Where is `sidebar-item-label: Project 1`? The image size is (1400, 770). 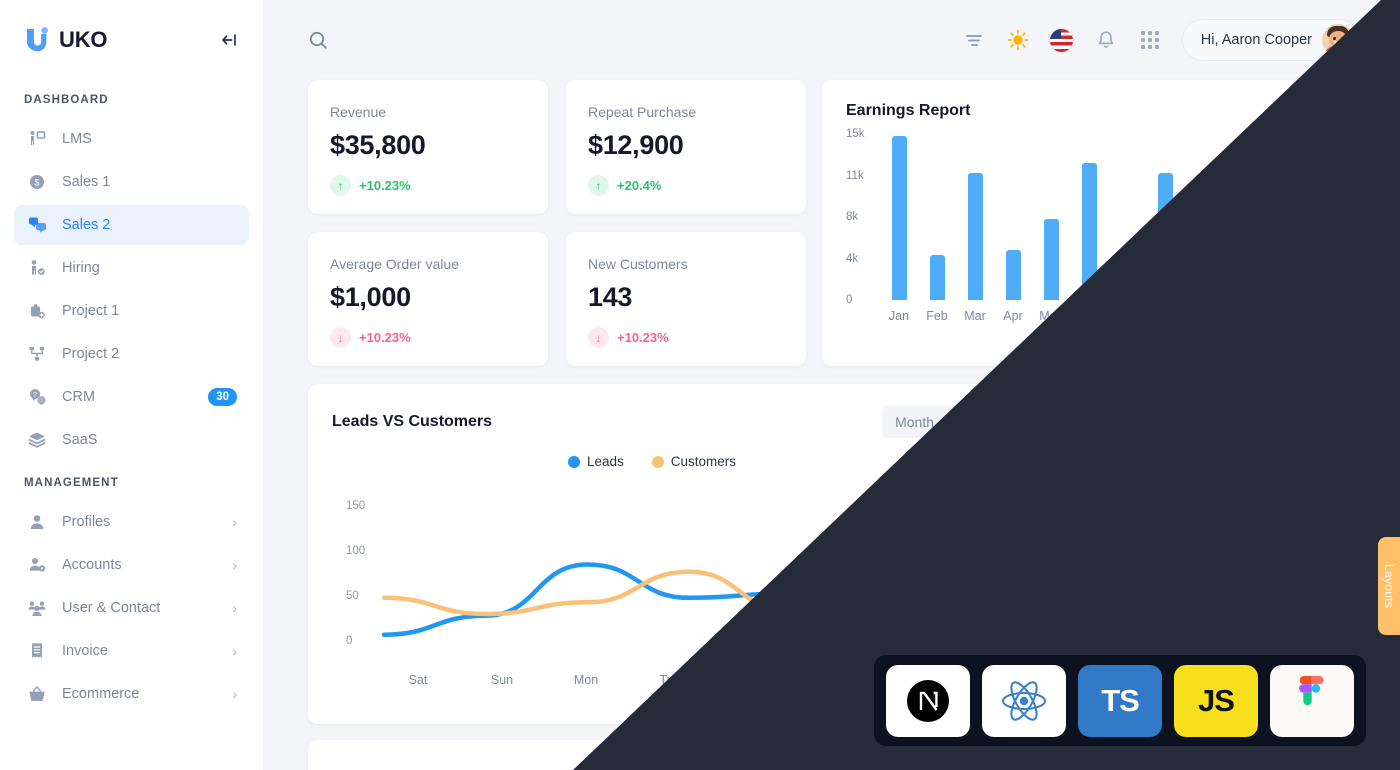 sidebar-item-label: Project 1 is located at coordinates (91, 311).